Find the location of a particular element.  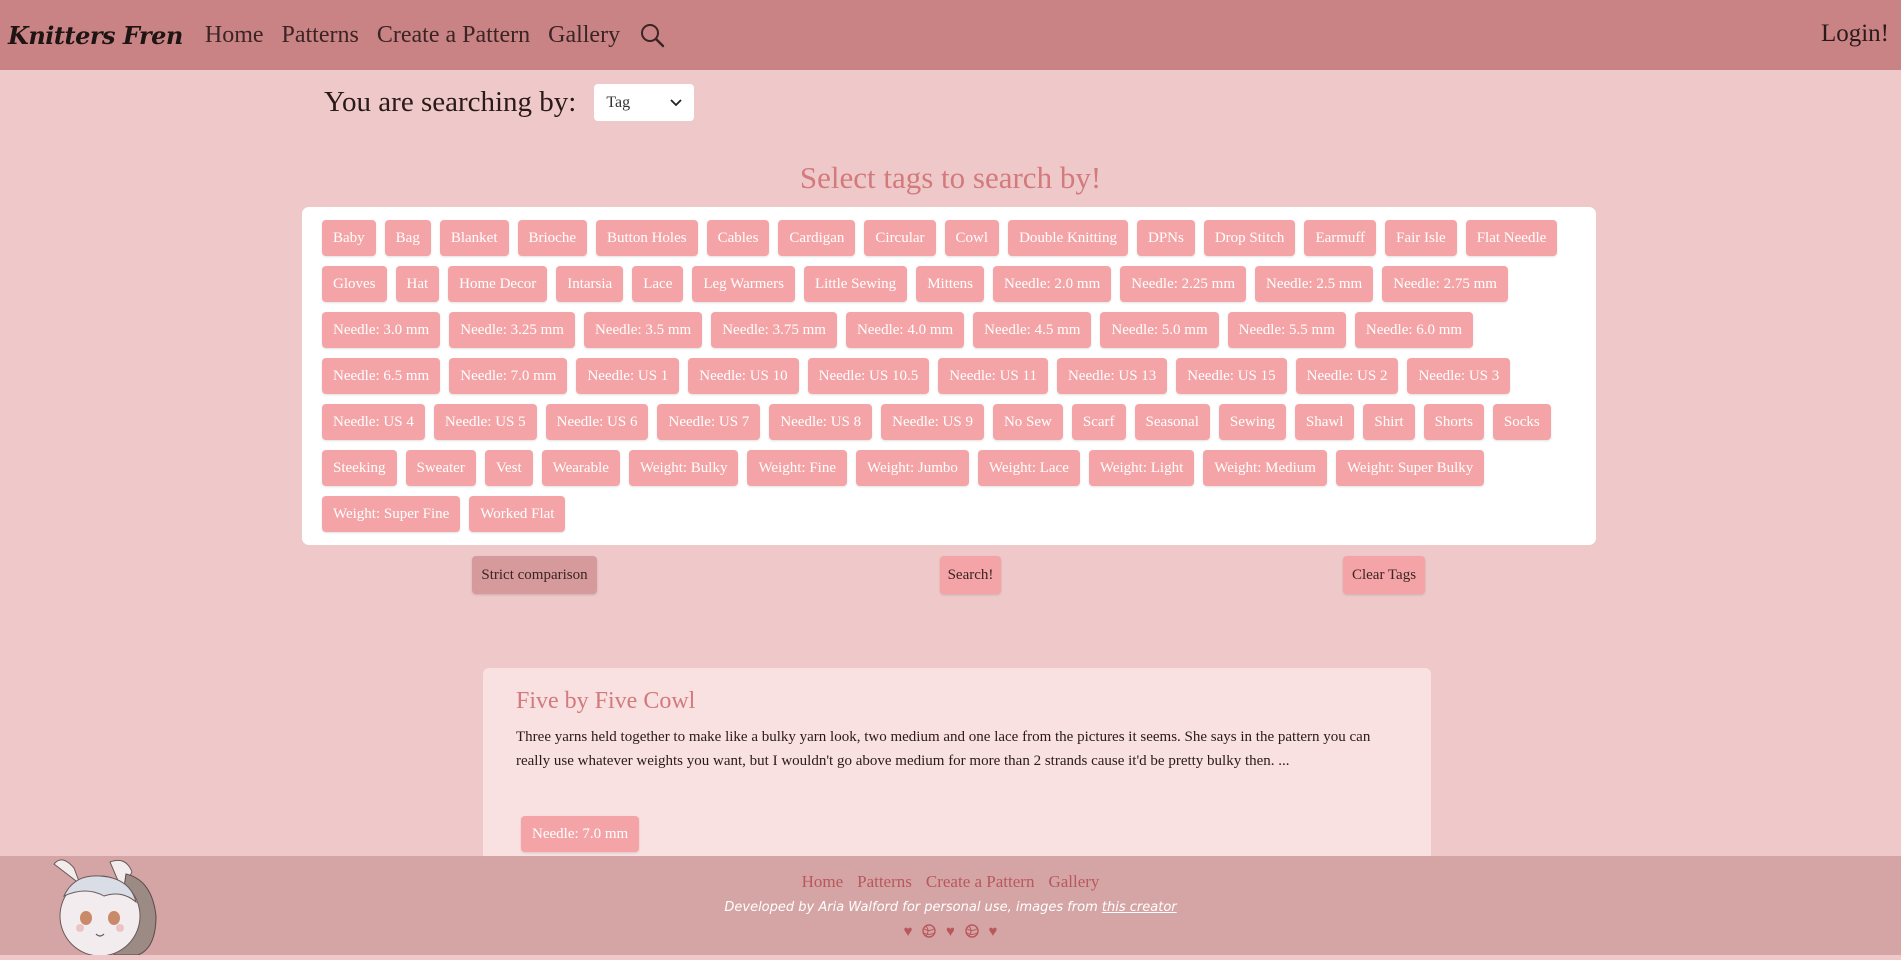

tag-button: Needle: US 4 is located at coordinates (373, 422).